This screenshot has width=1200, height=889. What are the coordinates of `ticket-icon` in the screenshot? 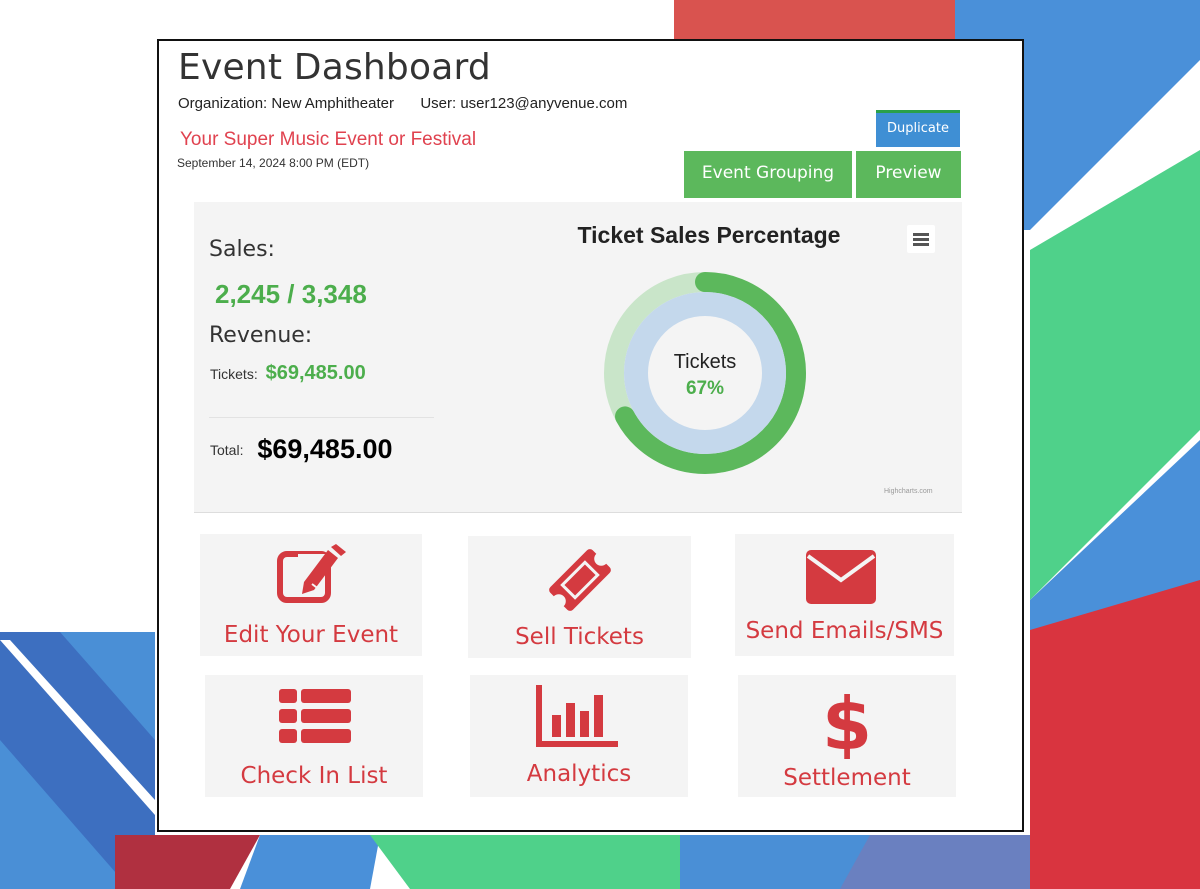 It's located at (580, 580).